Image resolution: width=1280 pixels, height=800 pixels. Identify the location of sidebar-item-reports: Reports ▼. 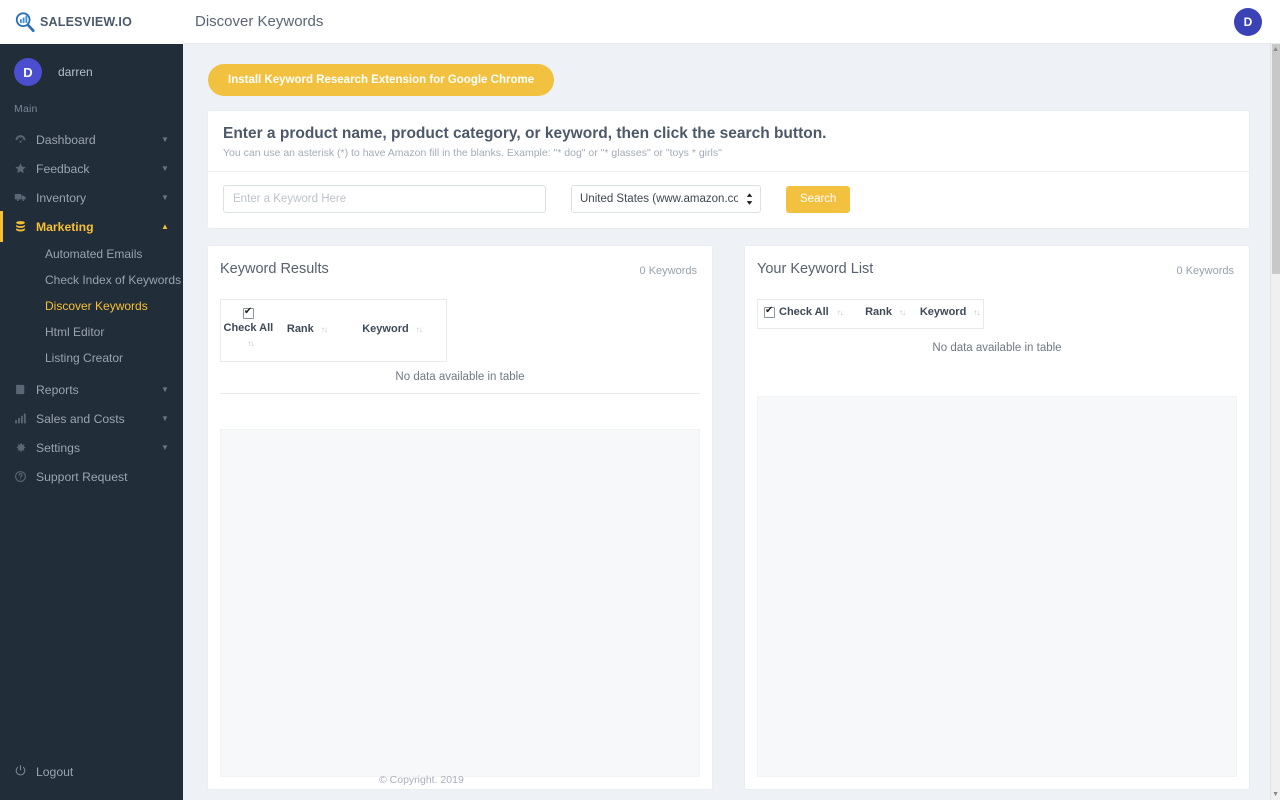
(91, 389).